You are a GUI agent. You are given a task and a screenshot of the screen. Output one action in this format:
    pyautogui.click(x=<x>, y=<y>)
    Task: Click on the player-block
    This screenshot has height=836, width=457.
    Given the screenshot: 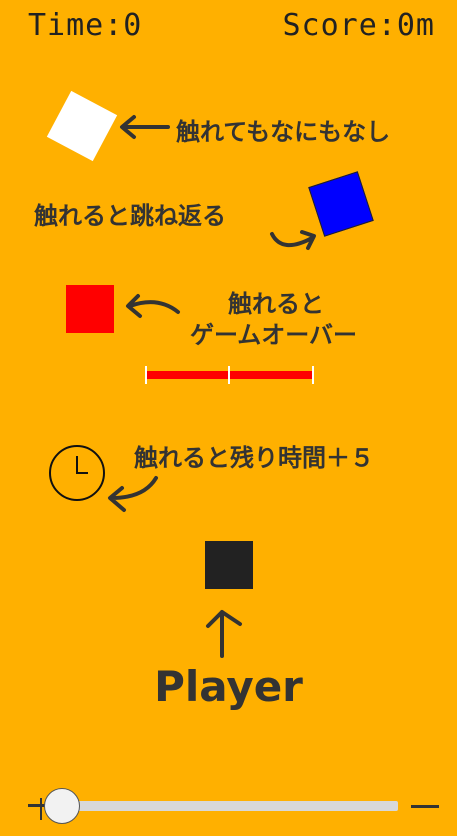 What is the action you would take?
    pyautogui.click(x=229, y=565)
    